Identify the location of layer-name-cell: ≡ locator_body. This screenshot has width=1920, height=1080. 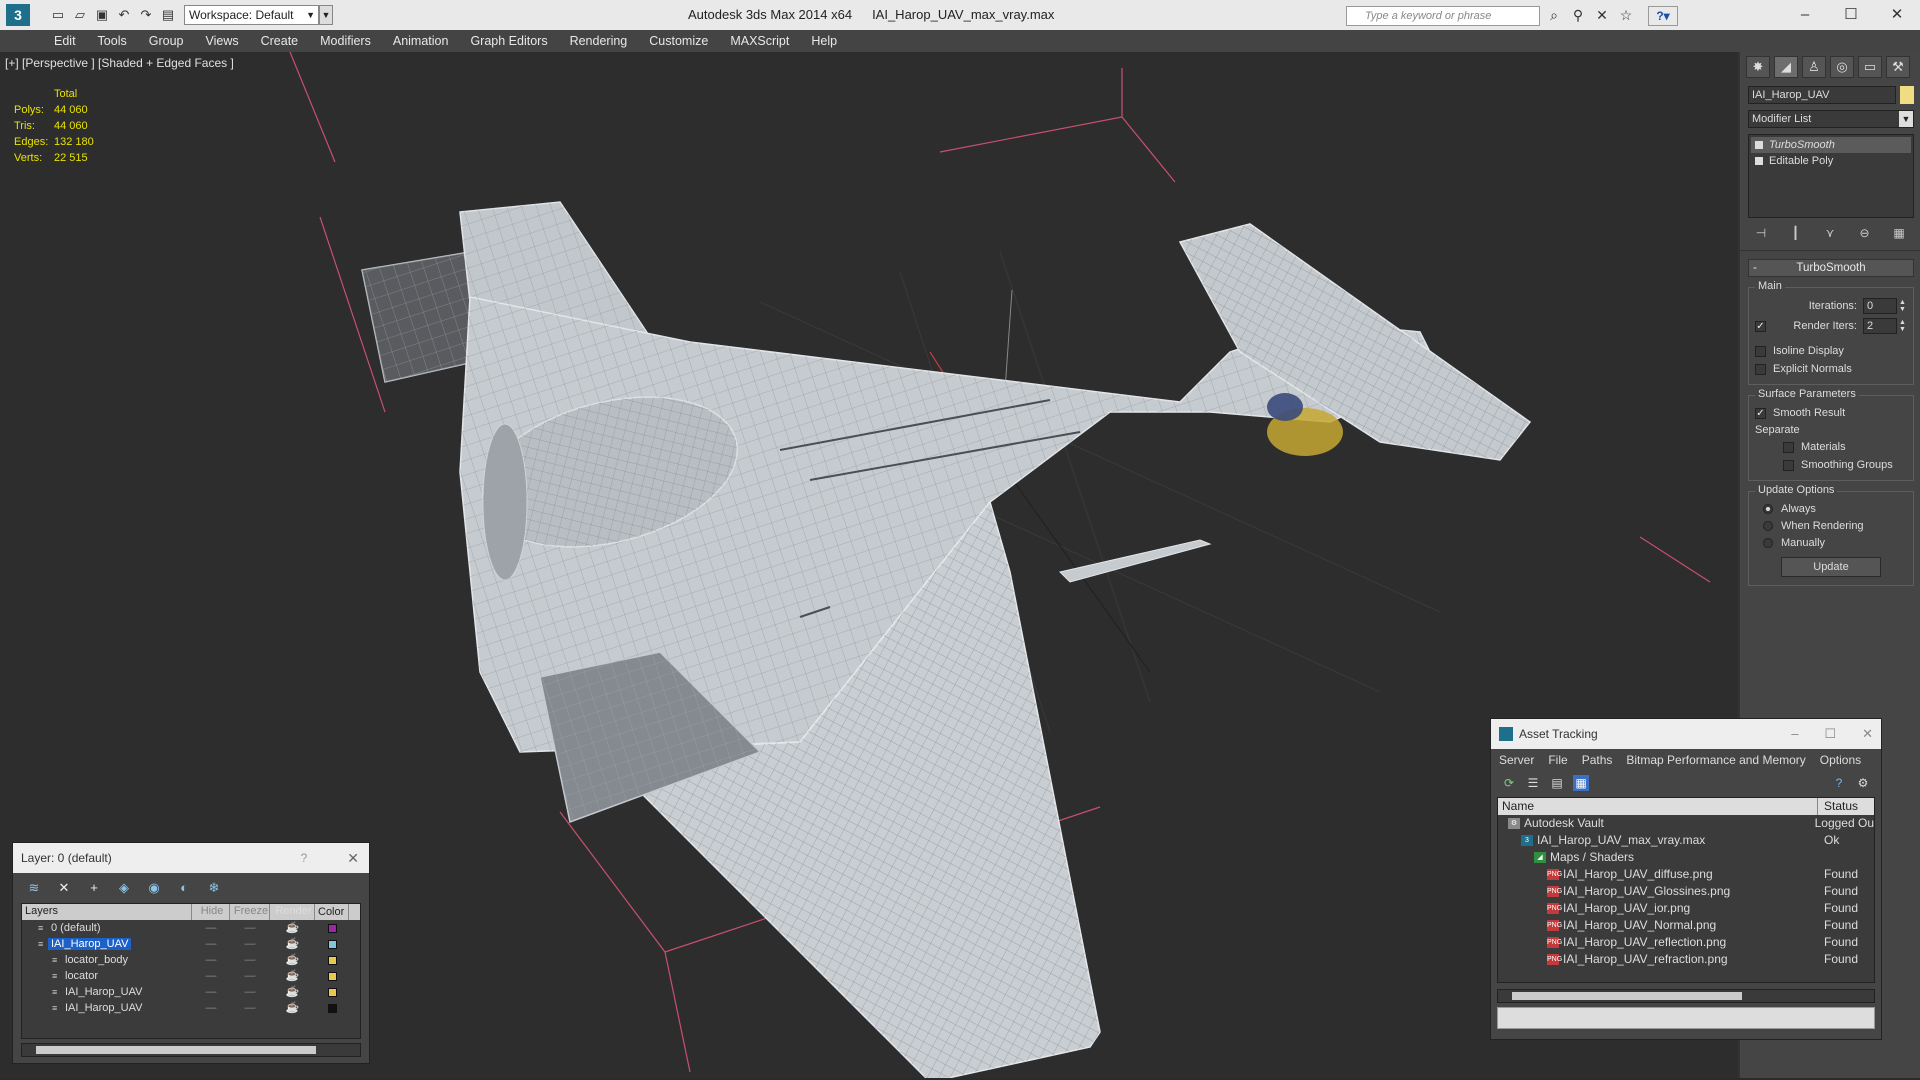
(107, 960).